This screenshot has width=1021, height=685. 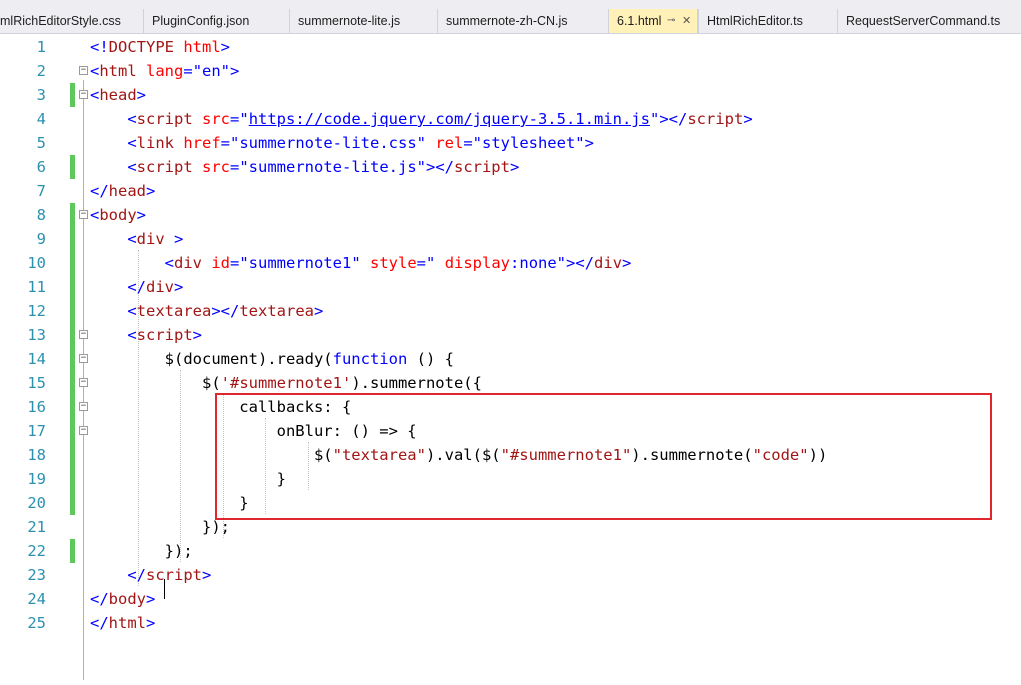 I want to click on tab-requestservercommand-ts: RequestServerCommand.ts, so click(x=929, y=21).